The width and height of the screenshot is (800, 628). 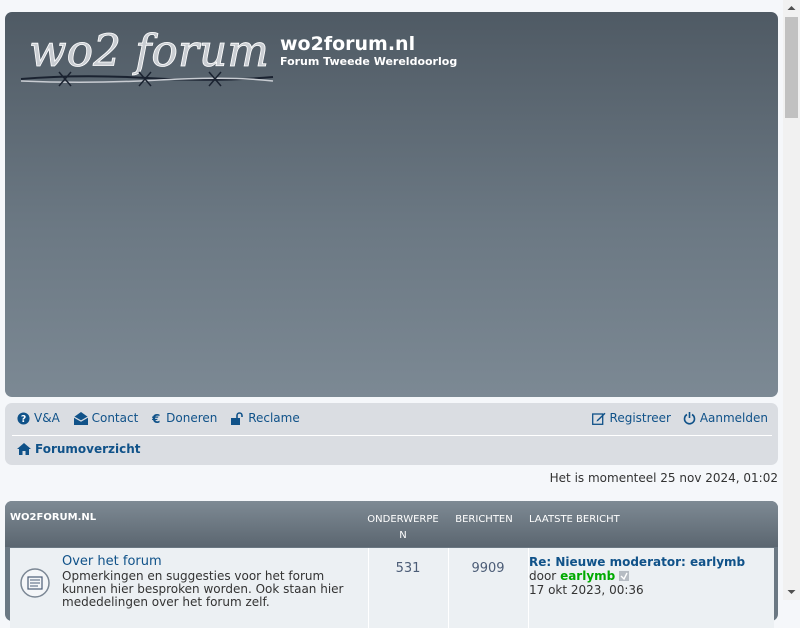 I want to click on column-last-post: LAATSTE BERICHT, so click(x=574, y=520).